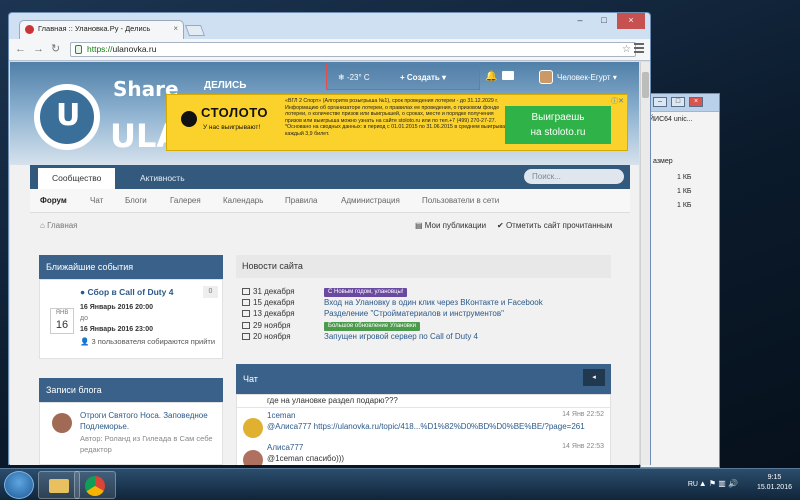 The image size is (800, 500). I want to click on weather-widget: ❄ -23° C, so click(354, 77).